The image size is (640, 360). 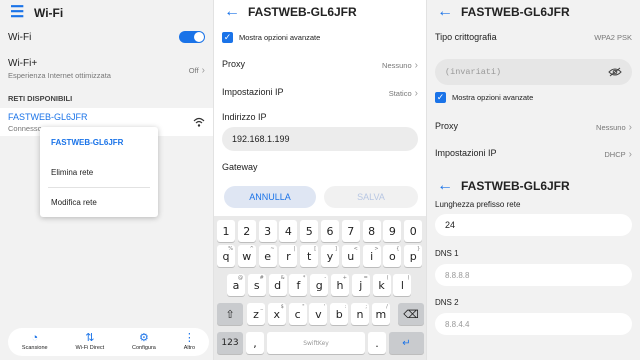 I want to click on key-u: u <, so click(x=350, y=256).